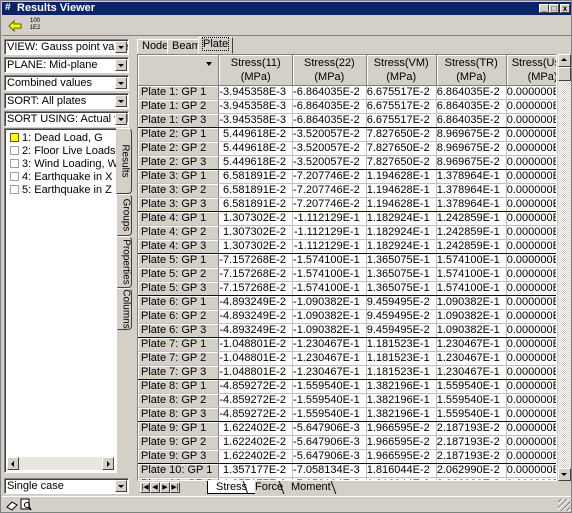 Image resolution: width=572 pixels, height=513 pixels. What do you see at coordinates (179, 386) in the screenshot?
I see `row-header: Plate 8: GP 1` at bounding box center [179, 386].